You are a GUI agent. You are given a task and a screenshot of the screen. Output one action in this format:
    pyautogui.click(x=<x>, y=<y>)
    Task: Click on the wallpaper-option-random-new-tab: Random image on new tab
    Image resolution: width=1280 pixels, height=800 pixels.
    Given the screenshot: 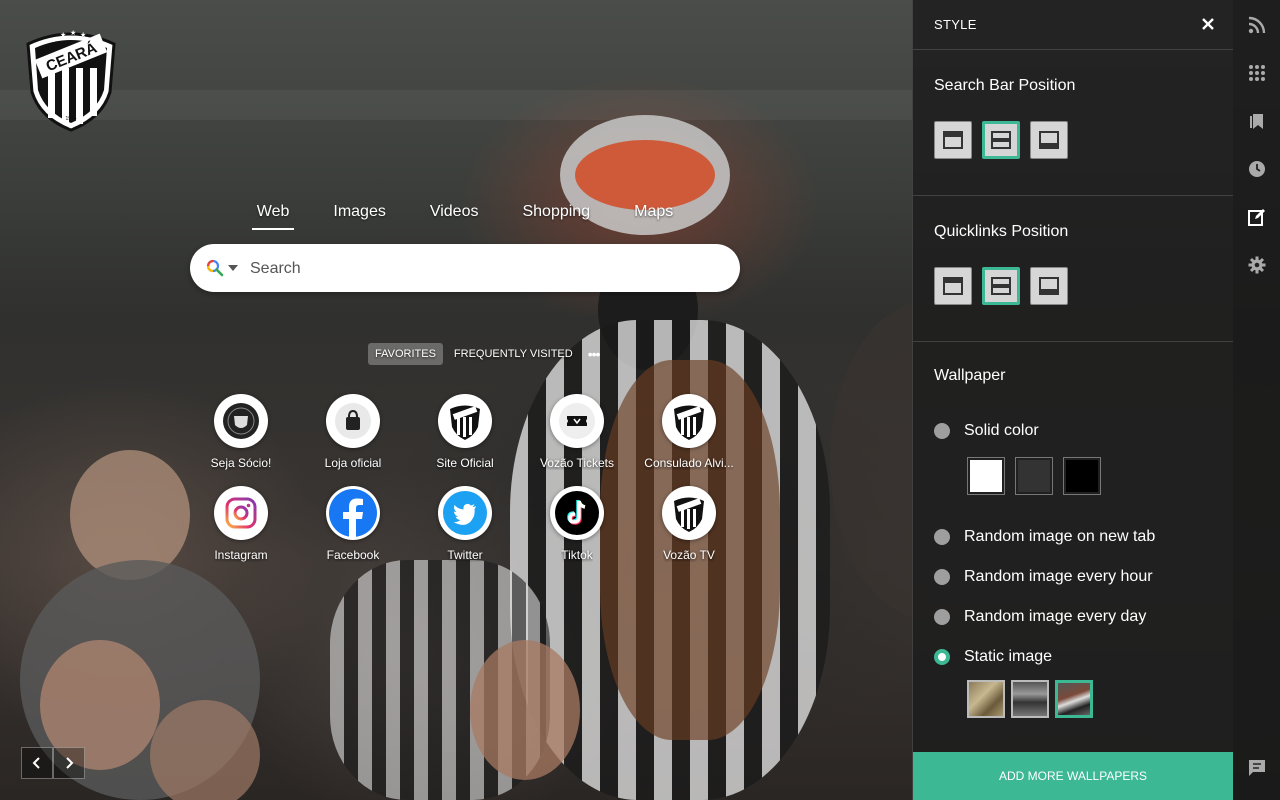 What is the action you would take?
    pyautogui.click(x=1044, y=537)
    